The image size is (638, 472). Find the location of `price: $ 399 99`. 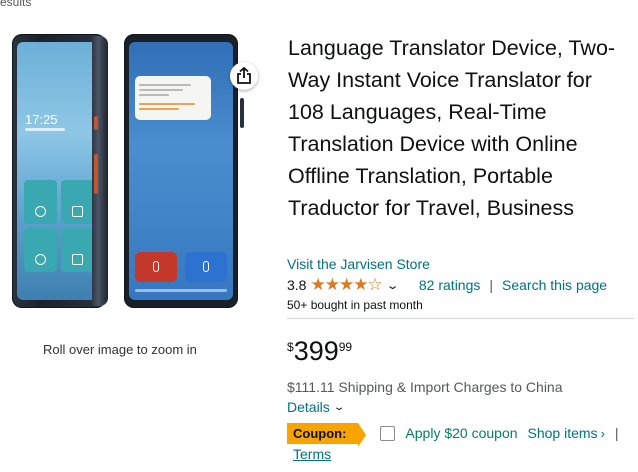

price: $ 399 99 is located at coordinates (319, 351).